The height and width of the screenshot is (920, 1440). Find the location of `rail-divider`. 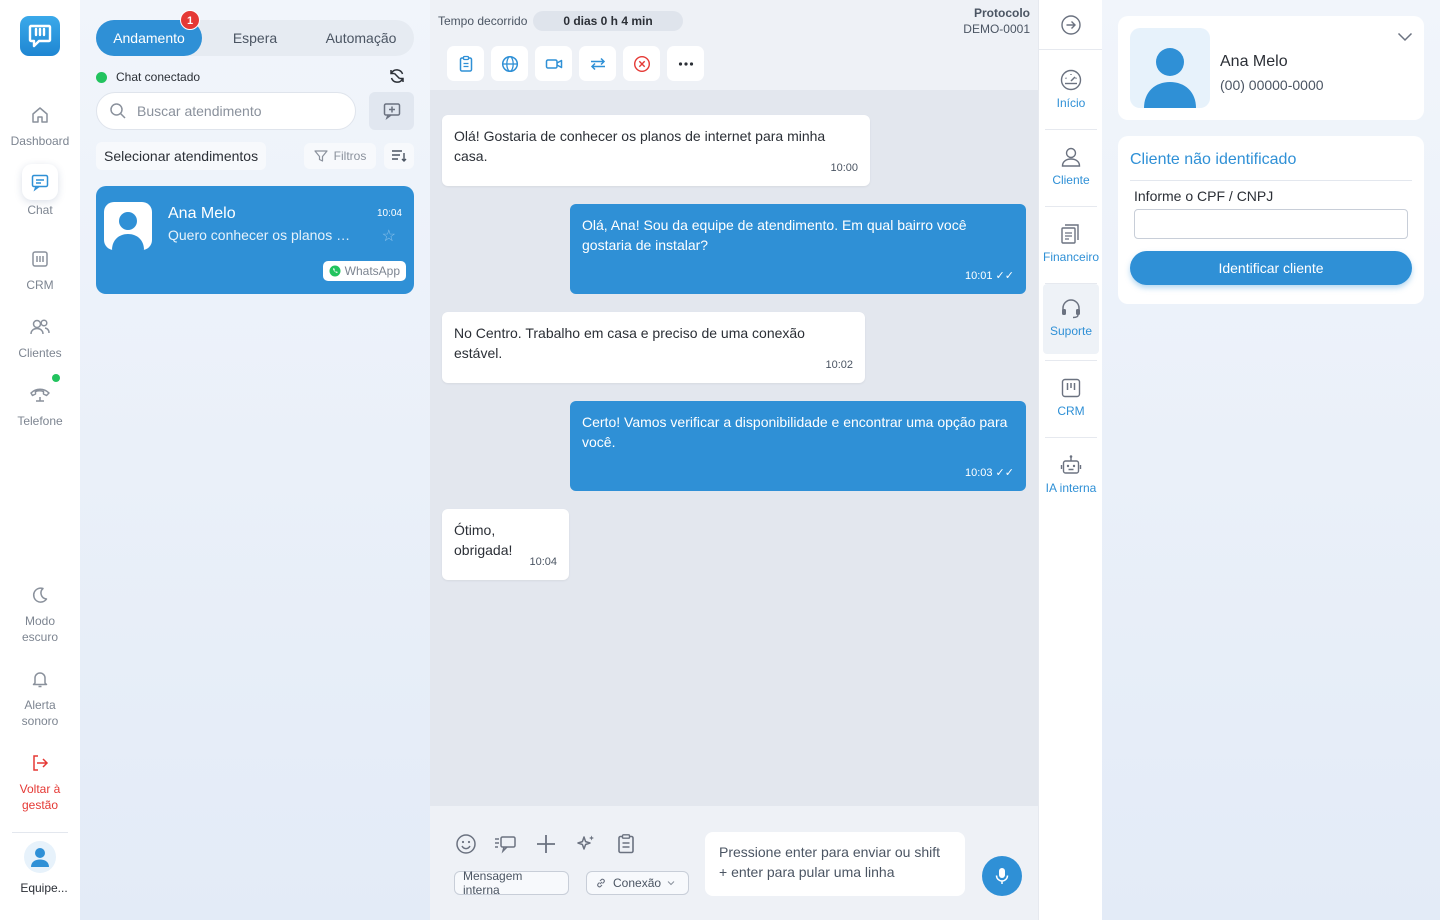

rail-divider is located at coordinates (1071, 129).